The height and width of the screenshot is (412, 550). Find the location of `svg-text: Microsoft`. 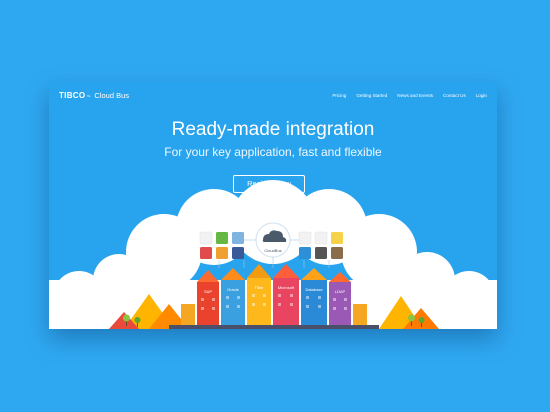

svg-text: Microsoft is located at coordinates (286, 287).